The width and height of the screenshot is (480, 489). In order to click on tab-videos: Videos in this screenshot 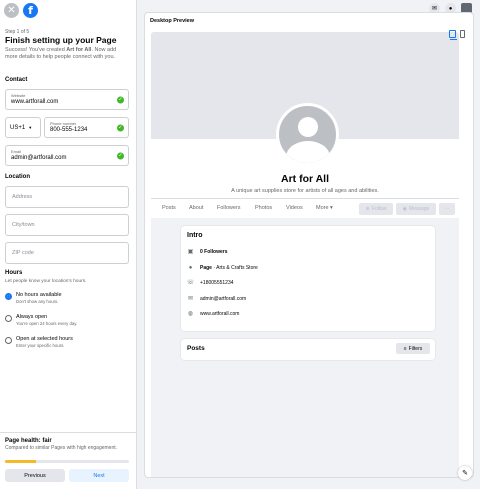, I will do `click(294, 208)`.